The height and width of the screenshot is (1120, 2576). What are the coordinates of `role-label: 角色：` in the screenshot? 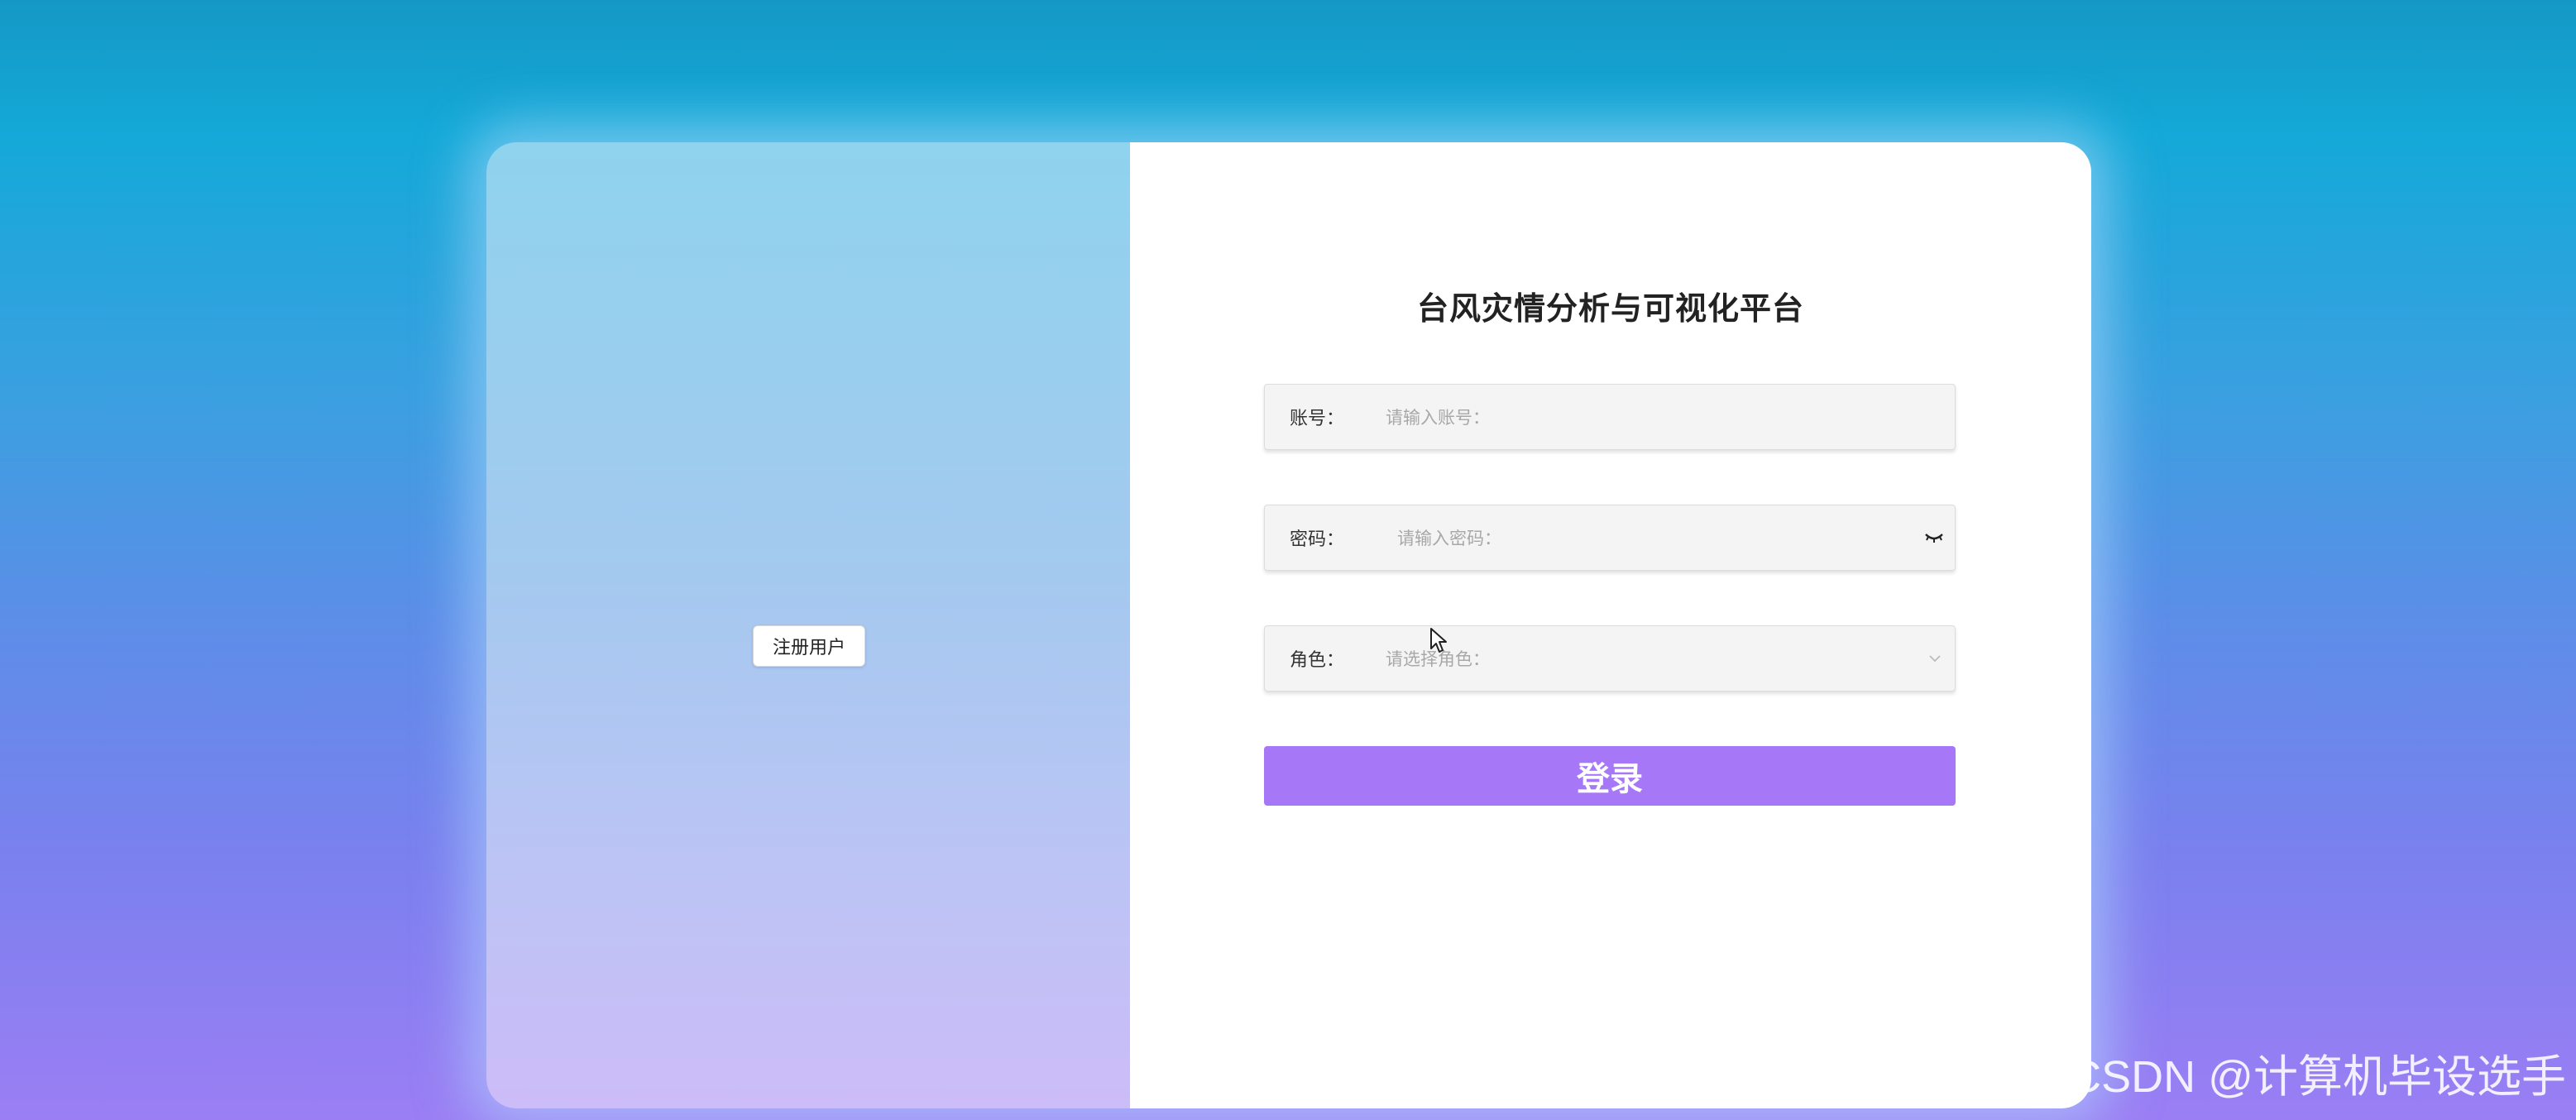 It's located at (1317, 660).